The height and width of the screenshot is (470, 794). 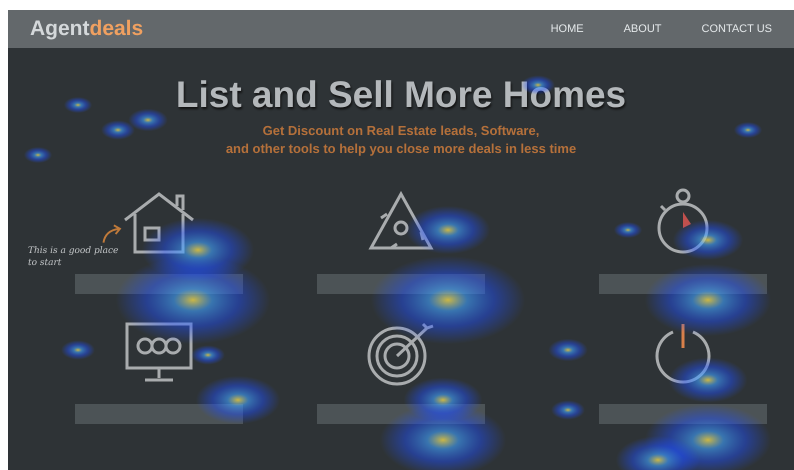 I want to click on hero-title: List and Sell More Homes, so click(x=401, y=95).